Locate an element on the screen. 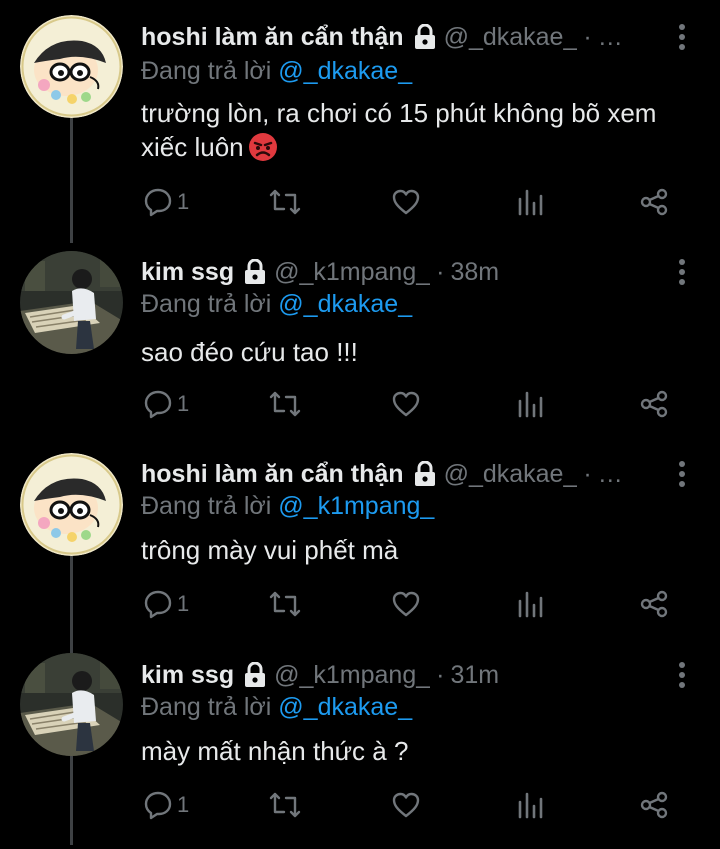 Image resolution: width=720 pixels, height=849 pixels. tweet-text-body: sao đéo cứu tao !!! is located at coordinates (249, 352).